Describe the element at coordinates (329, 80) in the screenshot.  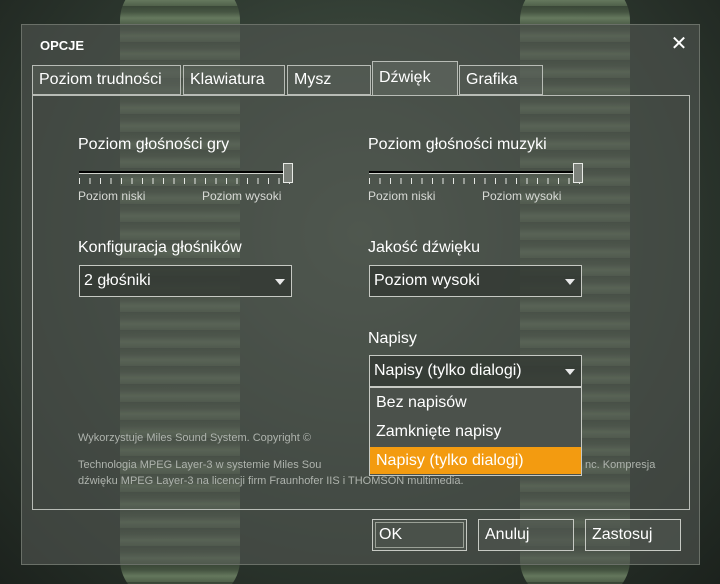
I see `tab-mouse: Mysz` at that location.